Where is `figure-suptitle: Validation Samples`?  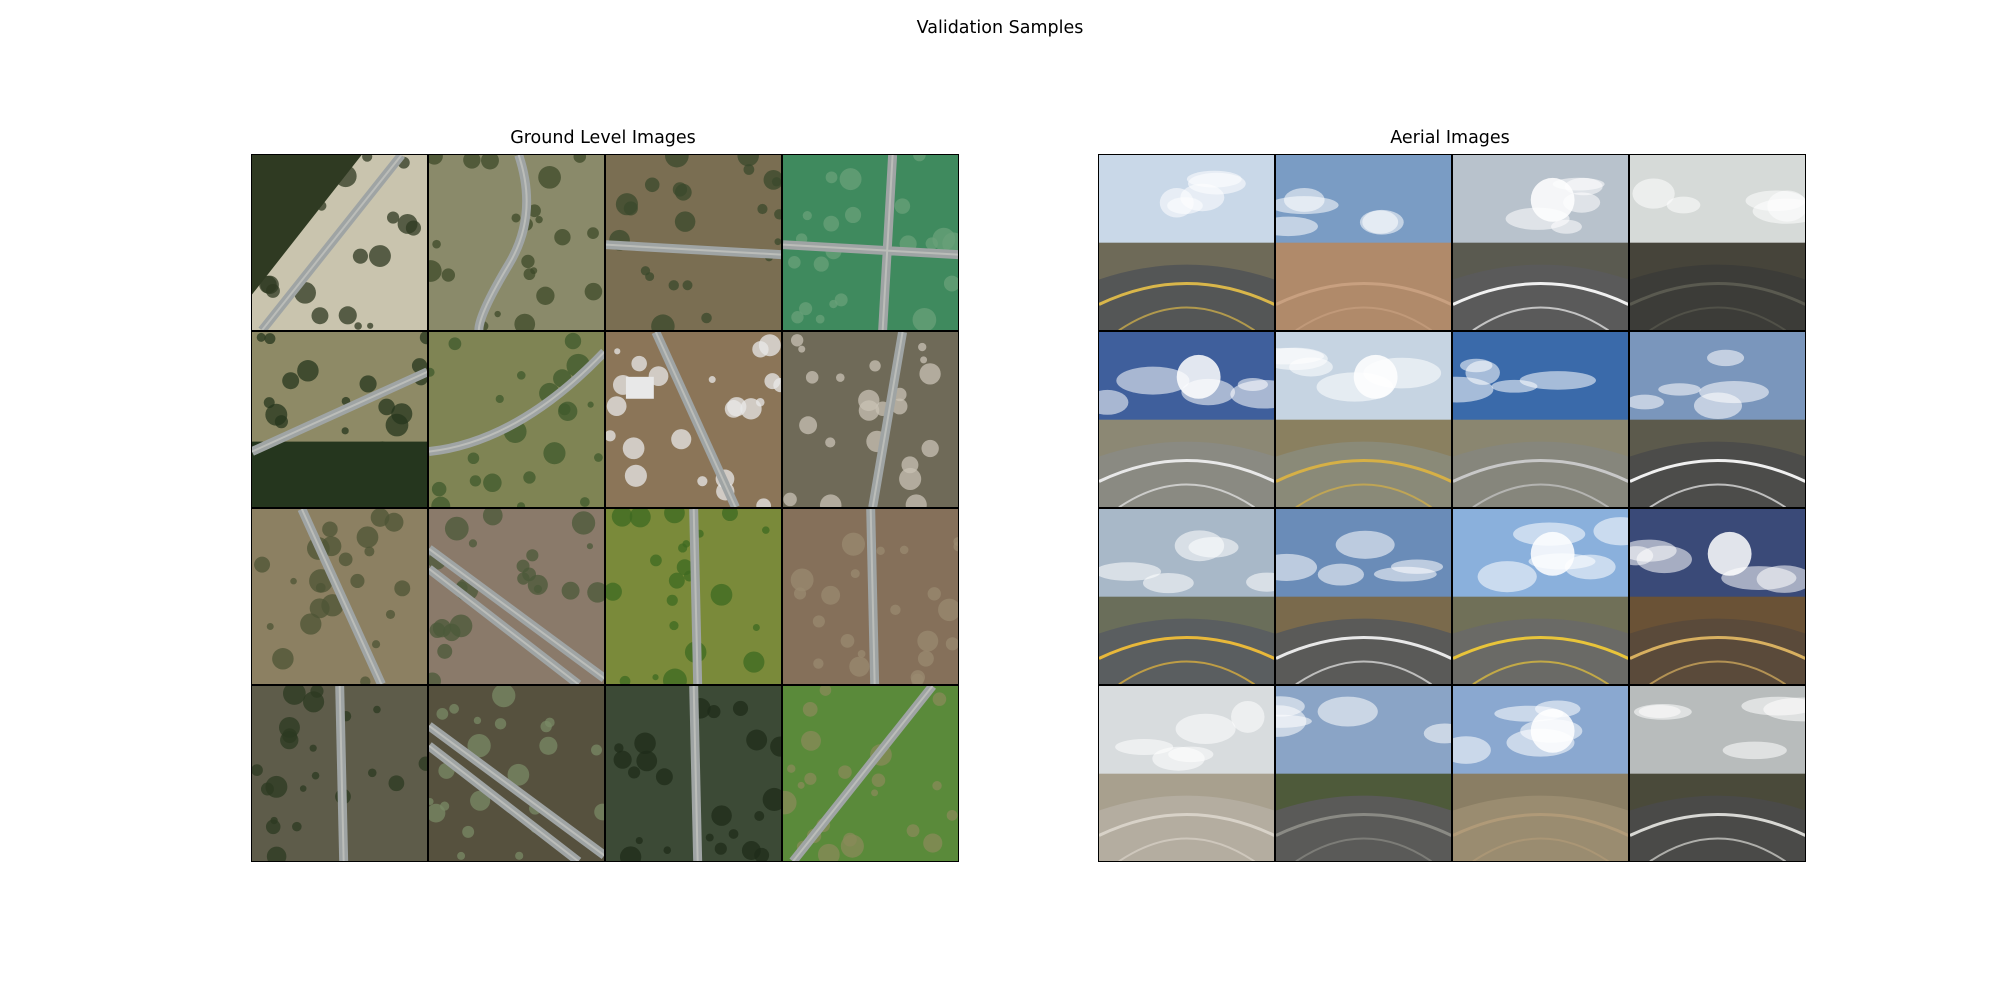 figure-suptitle: Validation Samples is located at coordinates (1000, 28).